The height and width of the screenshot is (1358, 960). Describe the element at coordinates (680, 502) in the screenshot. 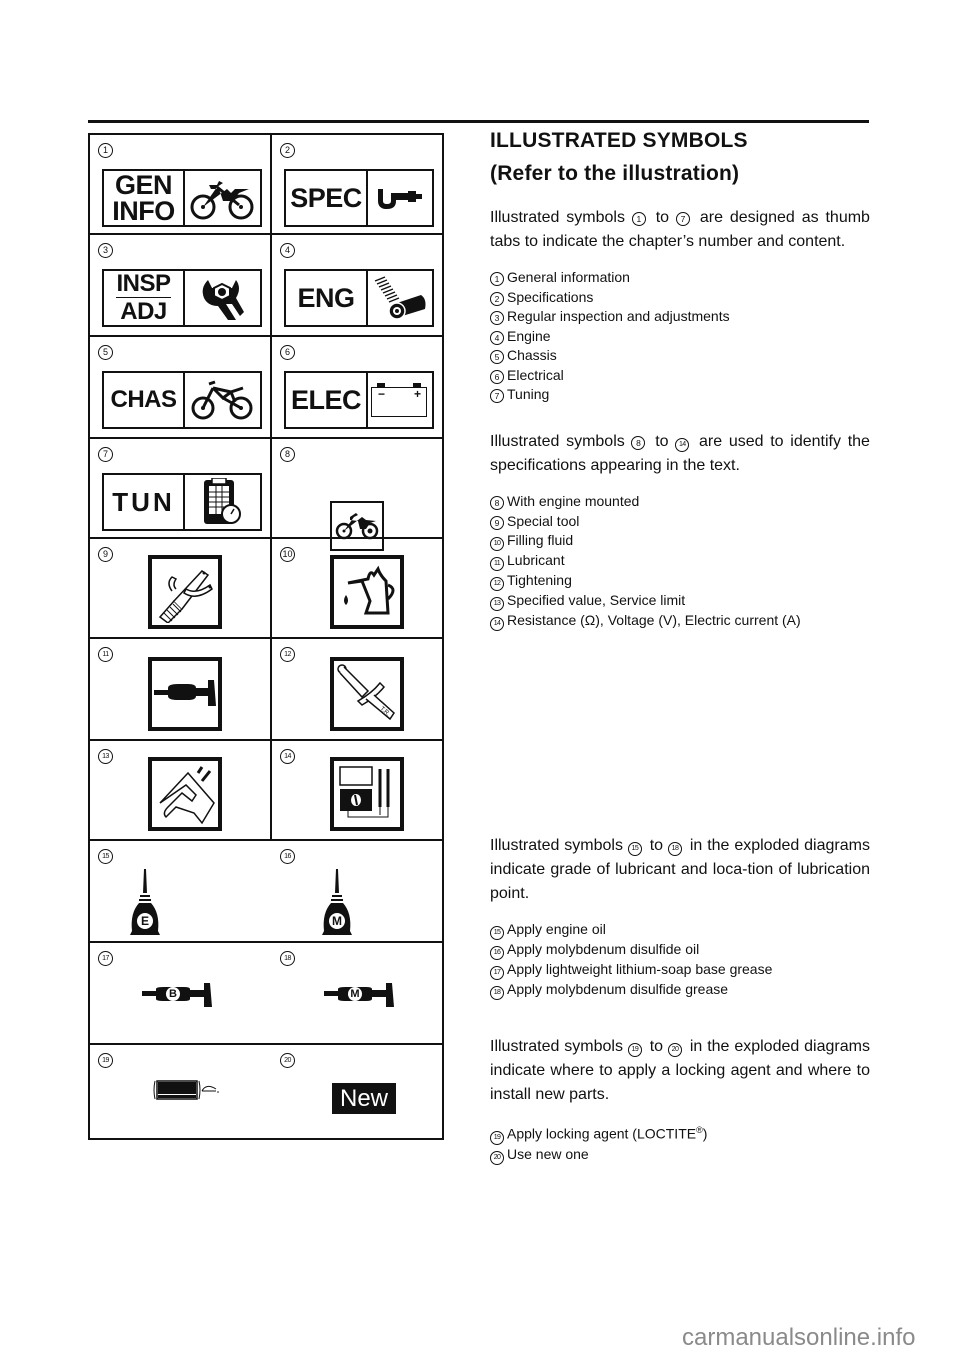

I see `list-item: 8 With engine mounted` at that location.